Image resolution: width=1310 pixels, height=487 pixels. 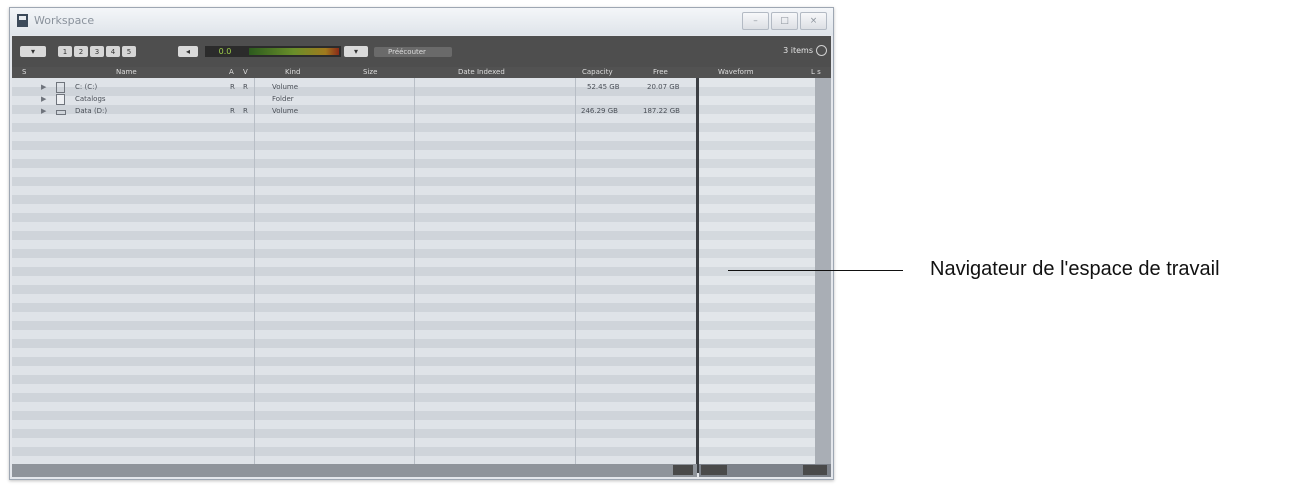 I want to click on scroll-right-button, so click(x=683, y=470).